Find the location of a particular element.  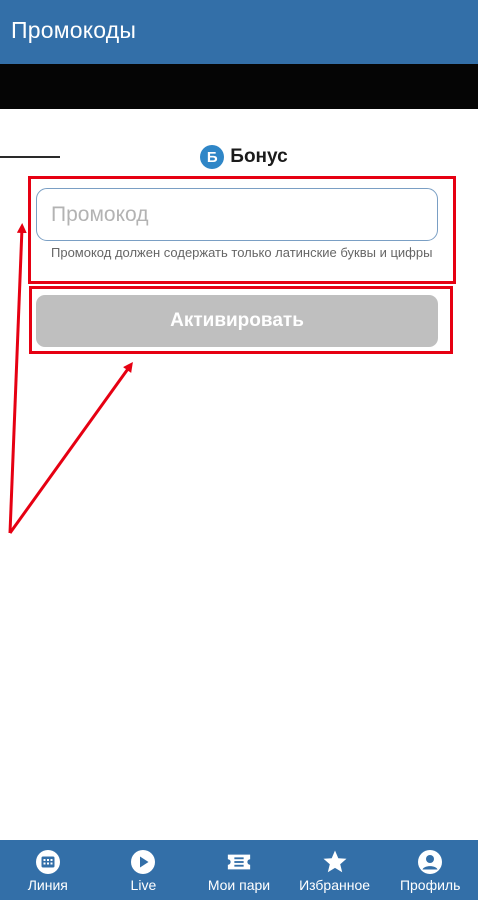

bonus-logo-icon: Б is located at coordinates (212, 157).